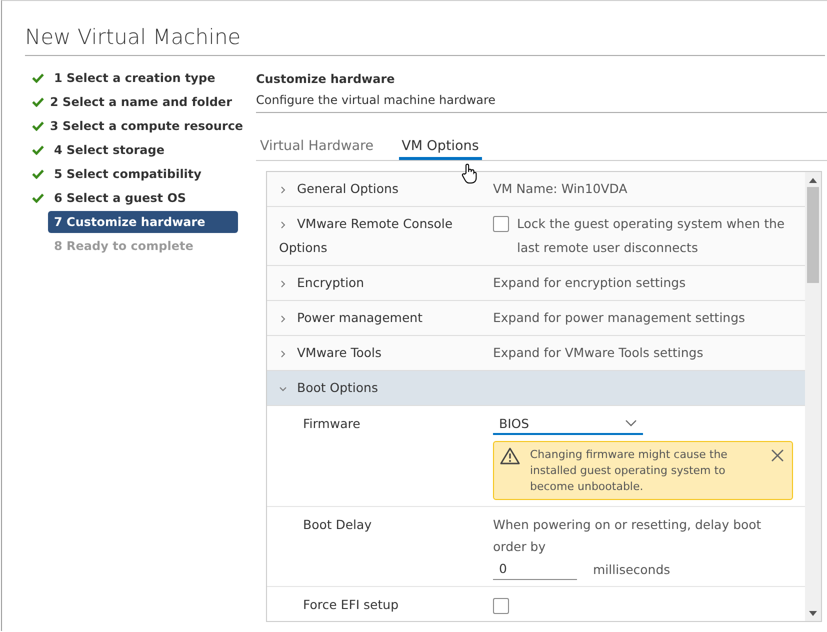  Describe the element at coordinates (141, 102) in the screenshot. I see `wizard-step: 2 Select a name and folder` at that location.